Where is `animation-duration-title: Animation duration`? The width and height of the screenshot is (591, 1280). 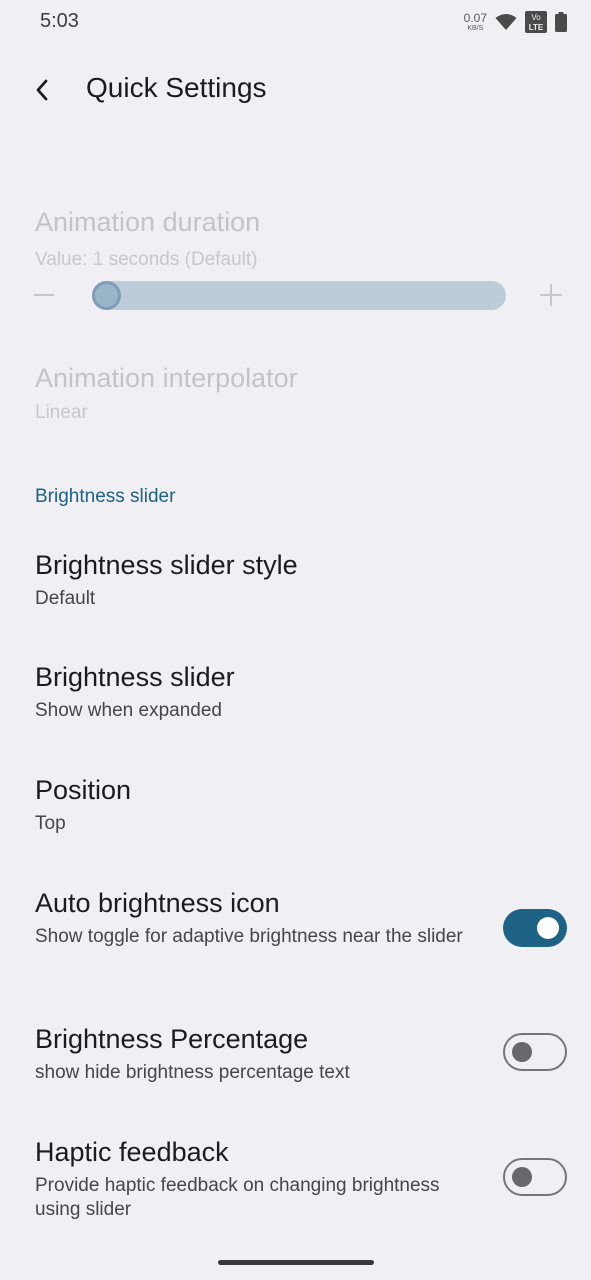 animation-duration-title: Animation duration is located at coordinates (148, 222).